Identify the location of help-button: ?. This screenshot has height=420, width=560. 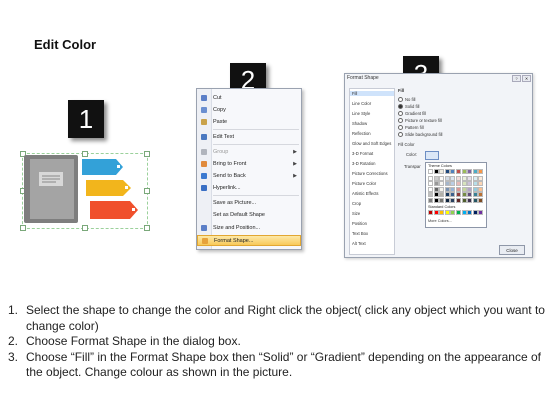
(516, 78).